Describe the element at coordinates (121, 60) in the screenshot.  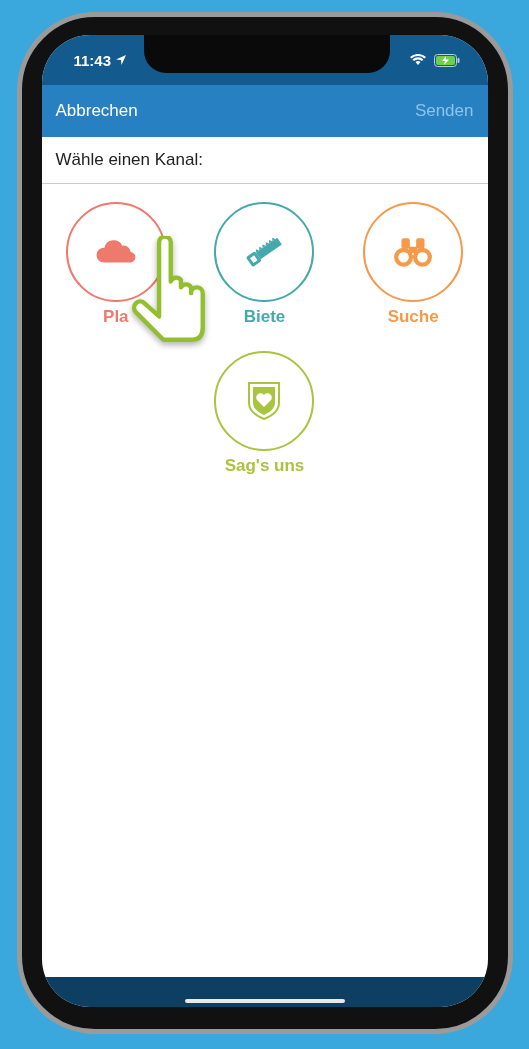
I see `location-arrow-icon` at that location.